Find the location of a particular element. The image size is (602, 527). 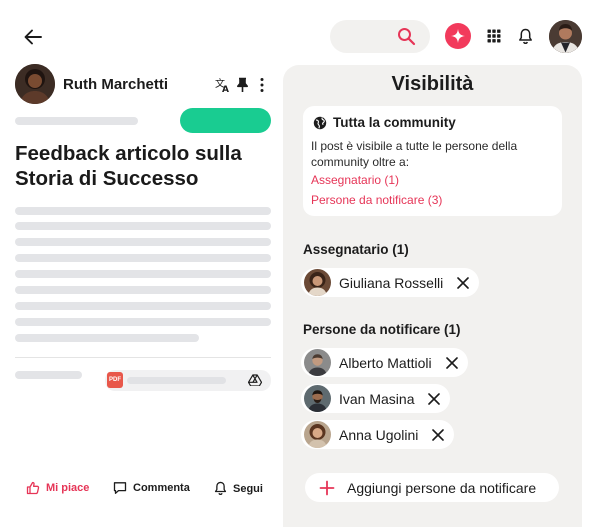

plus-icon is located at coordinates (327, 487).